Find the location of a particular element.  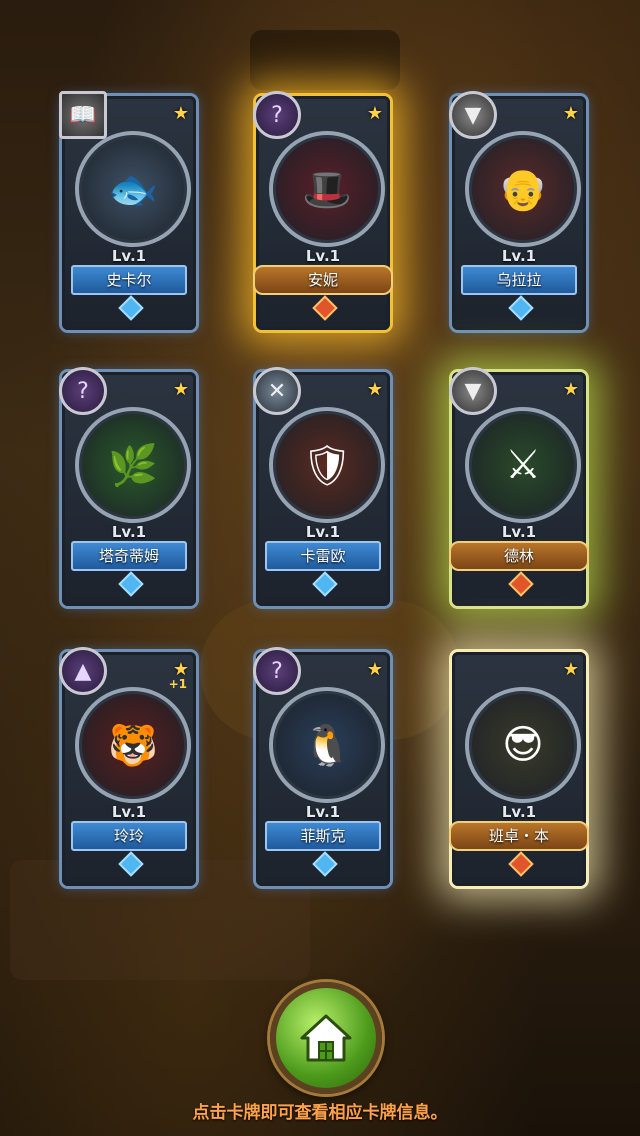

hero-name: 塔奇蒂姆 is located at coordinates (129, 556).